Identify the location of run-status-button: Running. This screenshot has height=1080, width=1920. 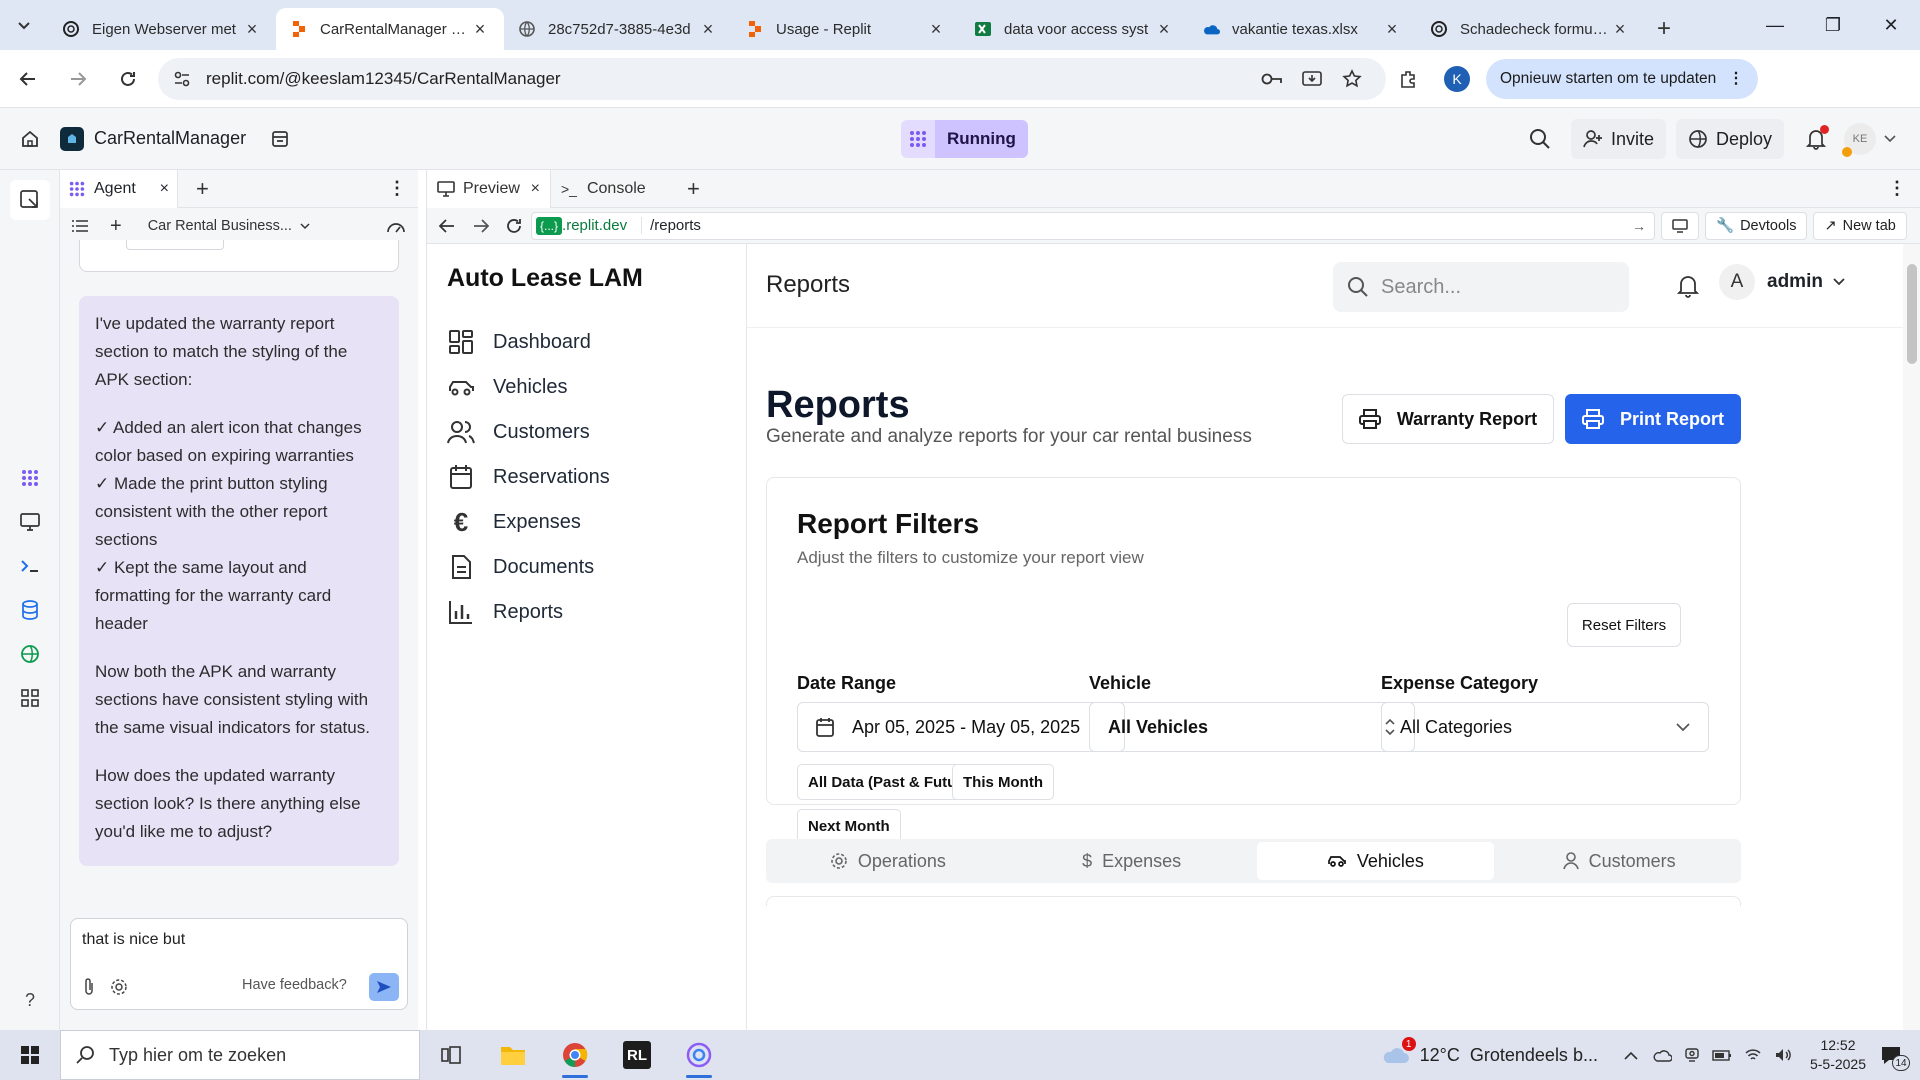
(964, 139).